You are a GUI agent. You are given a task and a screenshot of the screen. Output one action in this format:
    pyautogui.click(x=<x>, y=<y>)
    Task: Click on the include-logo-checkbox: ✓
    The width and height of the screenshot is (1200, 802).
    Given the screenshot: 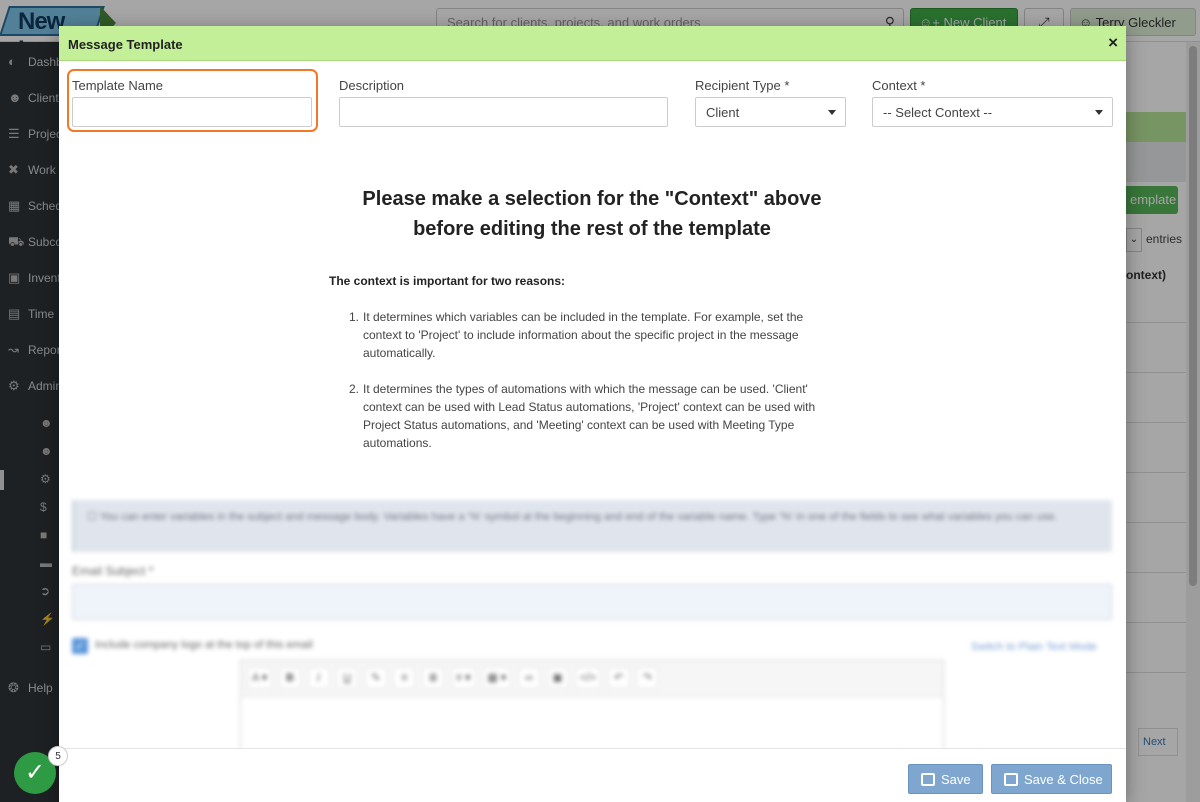 What is the action you would take?
    pyautogui.click(x=80, y=646)
    